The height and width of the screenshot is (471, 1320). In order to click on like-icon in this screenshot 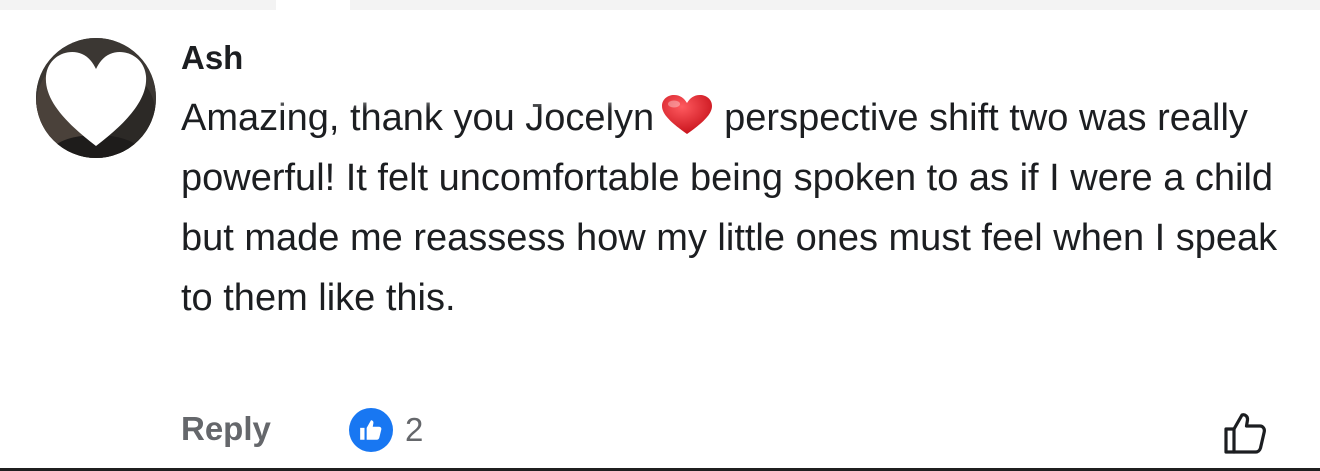, I will do `click(371, 430)`.